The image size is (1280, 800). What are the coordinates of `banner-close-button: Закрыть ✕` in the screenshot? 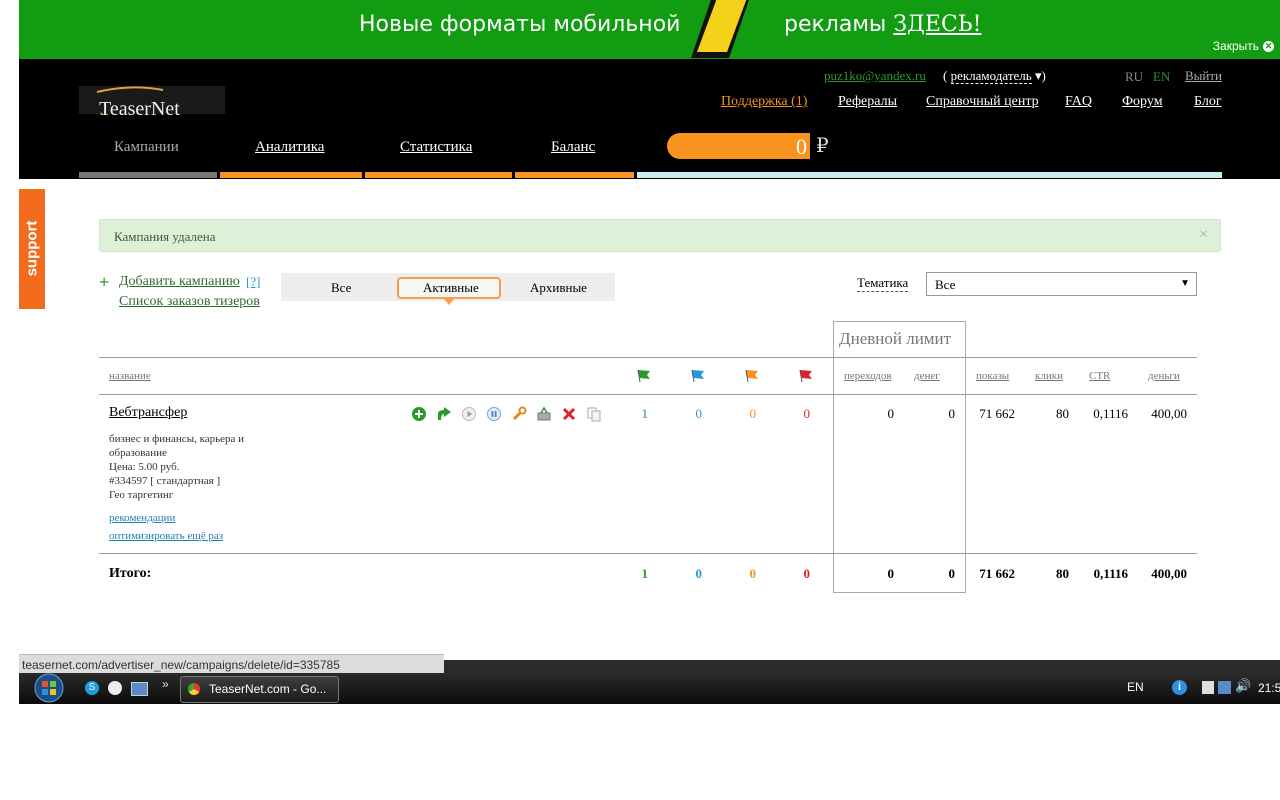 It's located at (1243, 46).